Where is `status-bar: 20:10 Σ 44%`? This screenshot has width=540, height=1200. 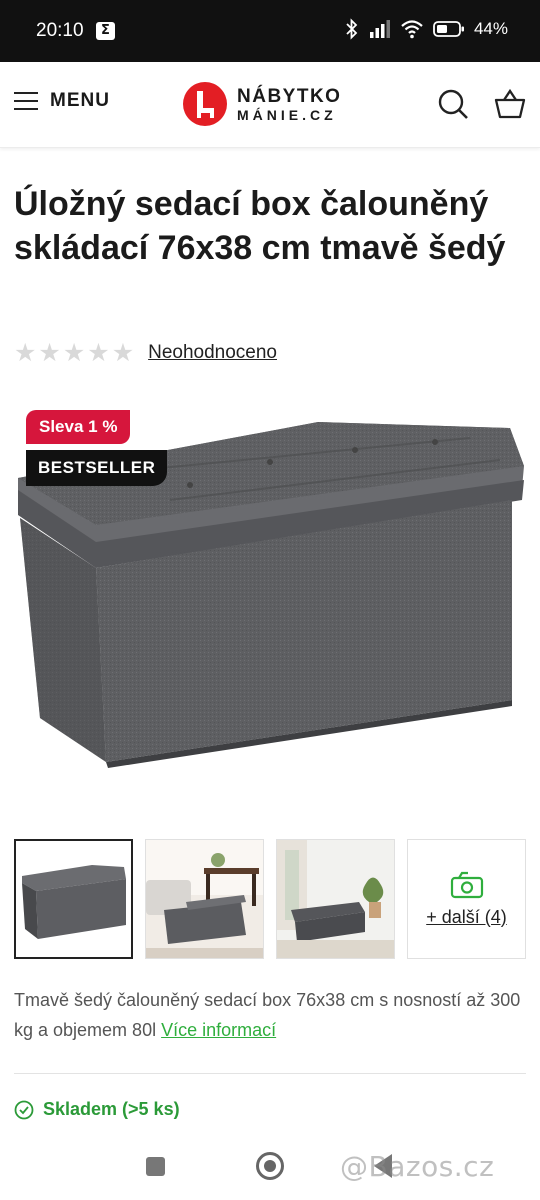 status-bar: 20:10 Σ 44% is located at coordinates (270, 31).